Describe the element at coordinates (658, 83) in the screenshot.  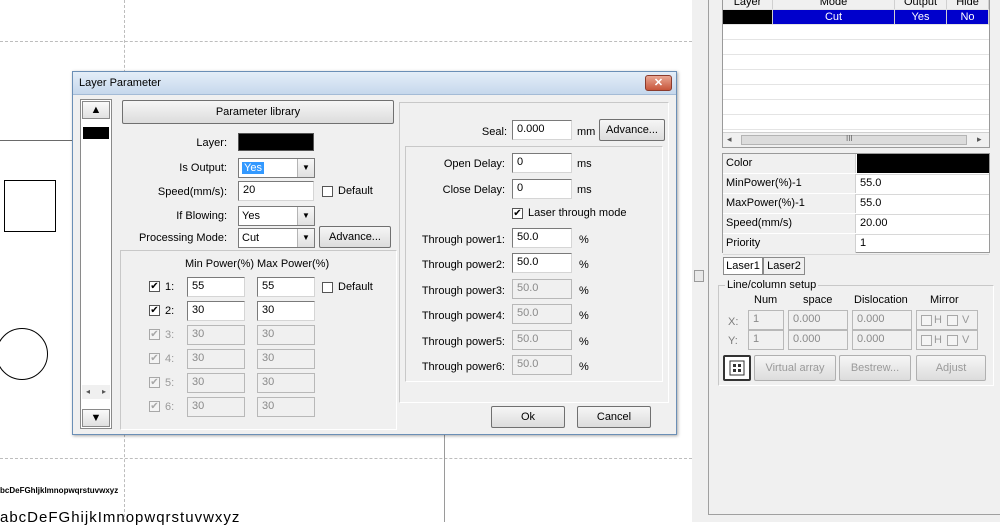
I see `close-icon: ✕` at that location.